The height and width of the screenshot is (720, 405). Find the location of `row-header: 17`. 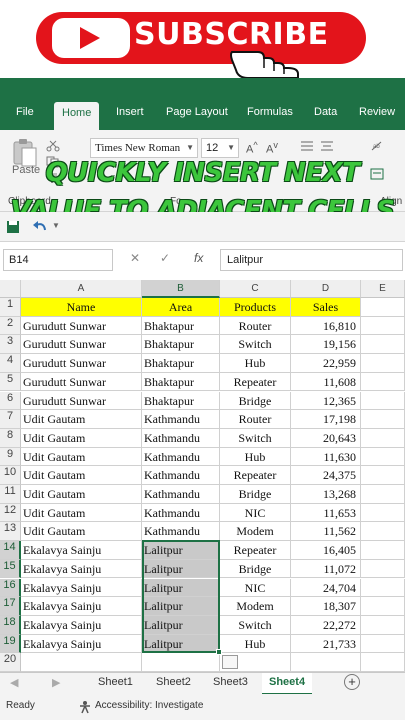

row-header: 17 is located at coordinates (10, 606).